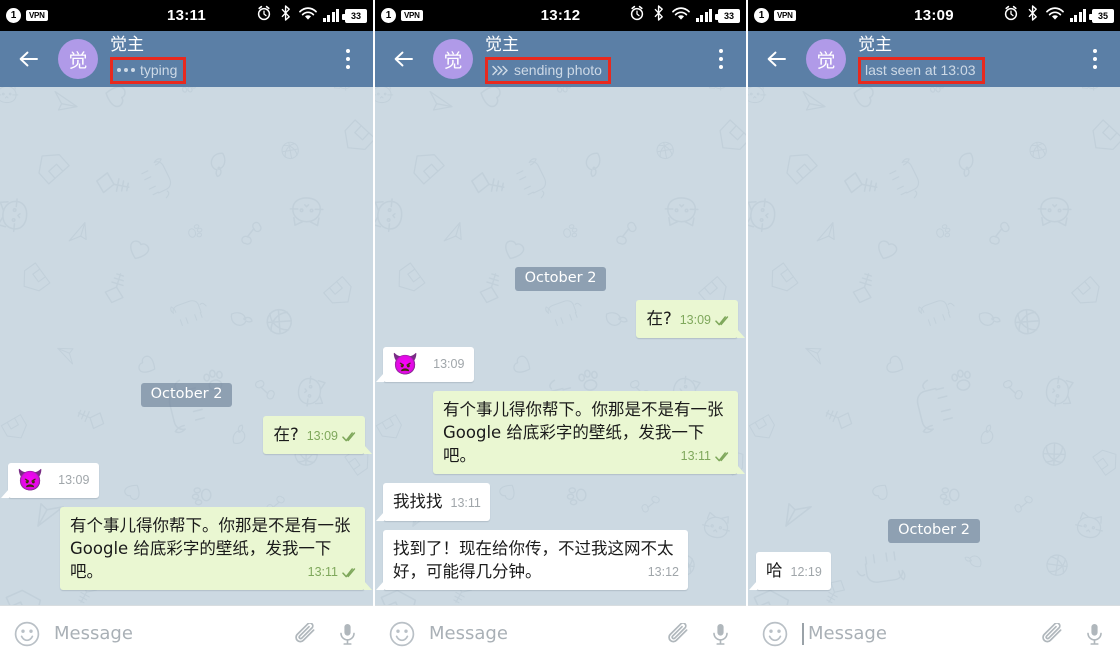 Image resolution: width=1120 pixels, height=661 pixels. What do you see at coordinates (264, 15) in the screenshot?
I see `alarm-icon` at bounding box center [264, 15].